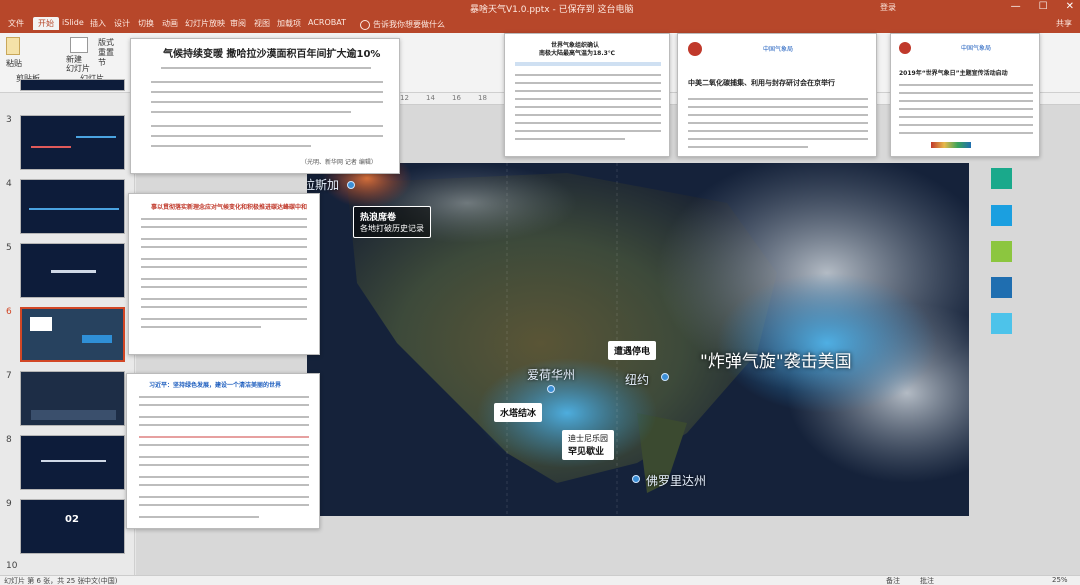 The width and height of the screenshot is (1080, 585). I want to click on callout-disney-closed: 迪士尼乐园 罕见歇业, so click(588, 445).